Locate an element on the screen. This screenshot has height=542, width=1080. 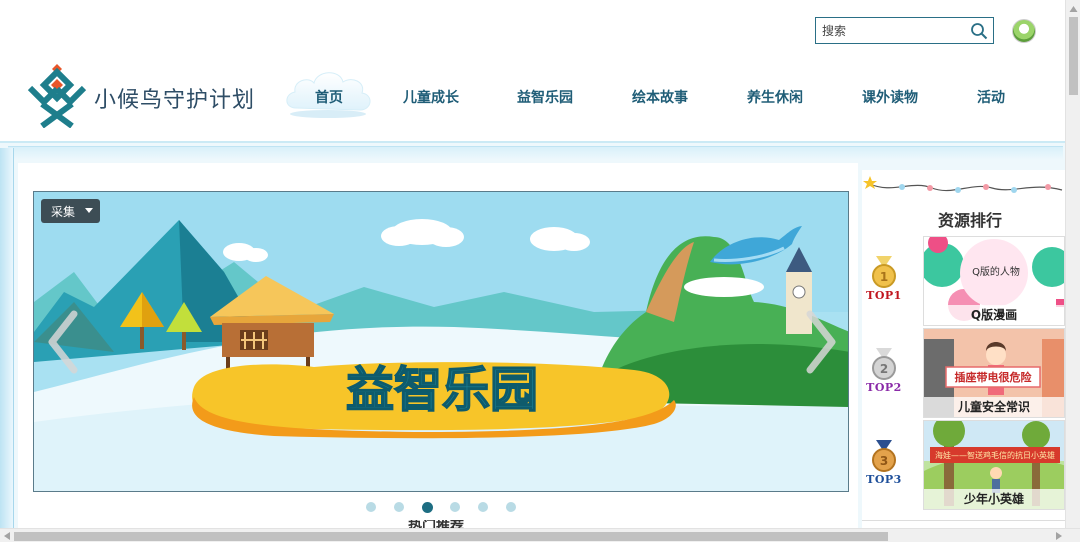
rank-caption-1: Q版漫画 is located at coordinates (994, 315).